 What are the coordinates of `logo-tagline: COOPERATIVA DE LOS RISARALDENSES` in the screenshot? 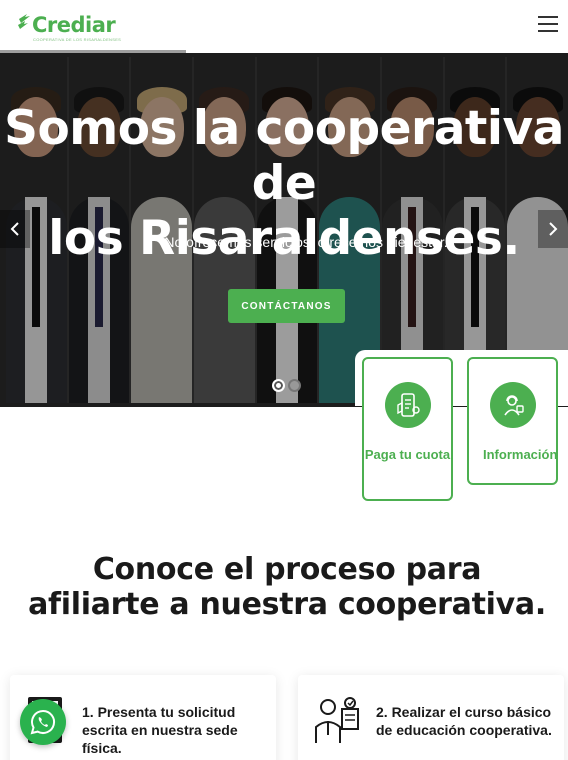 It's located at (77, 39).